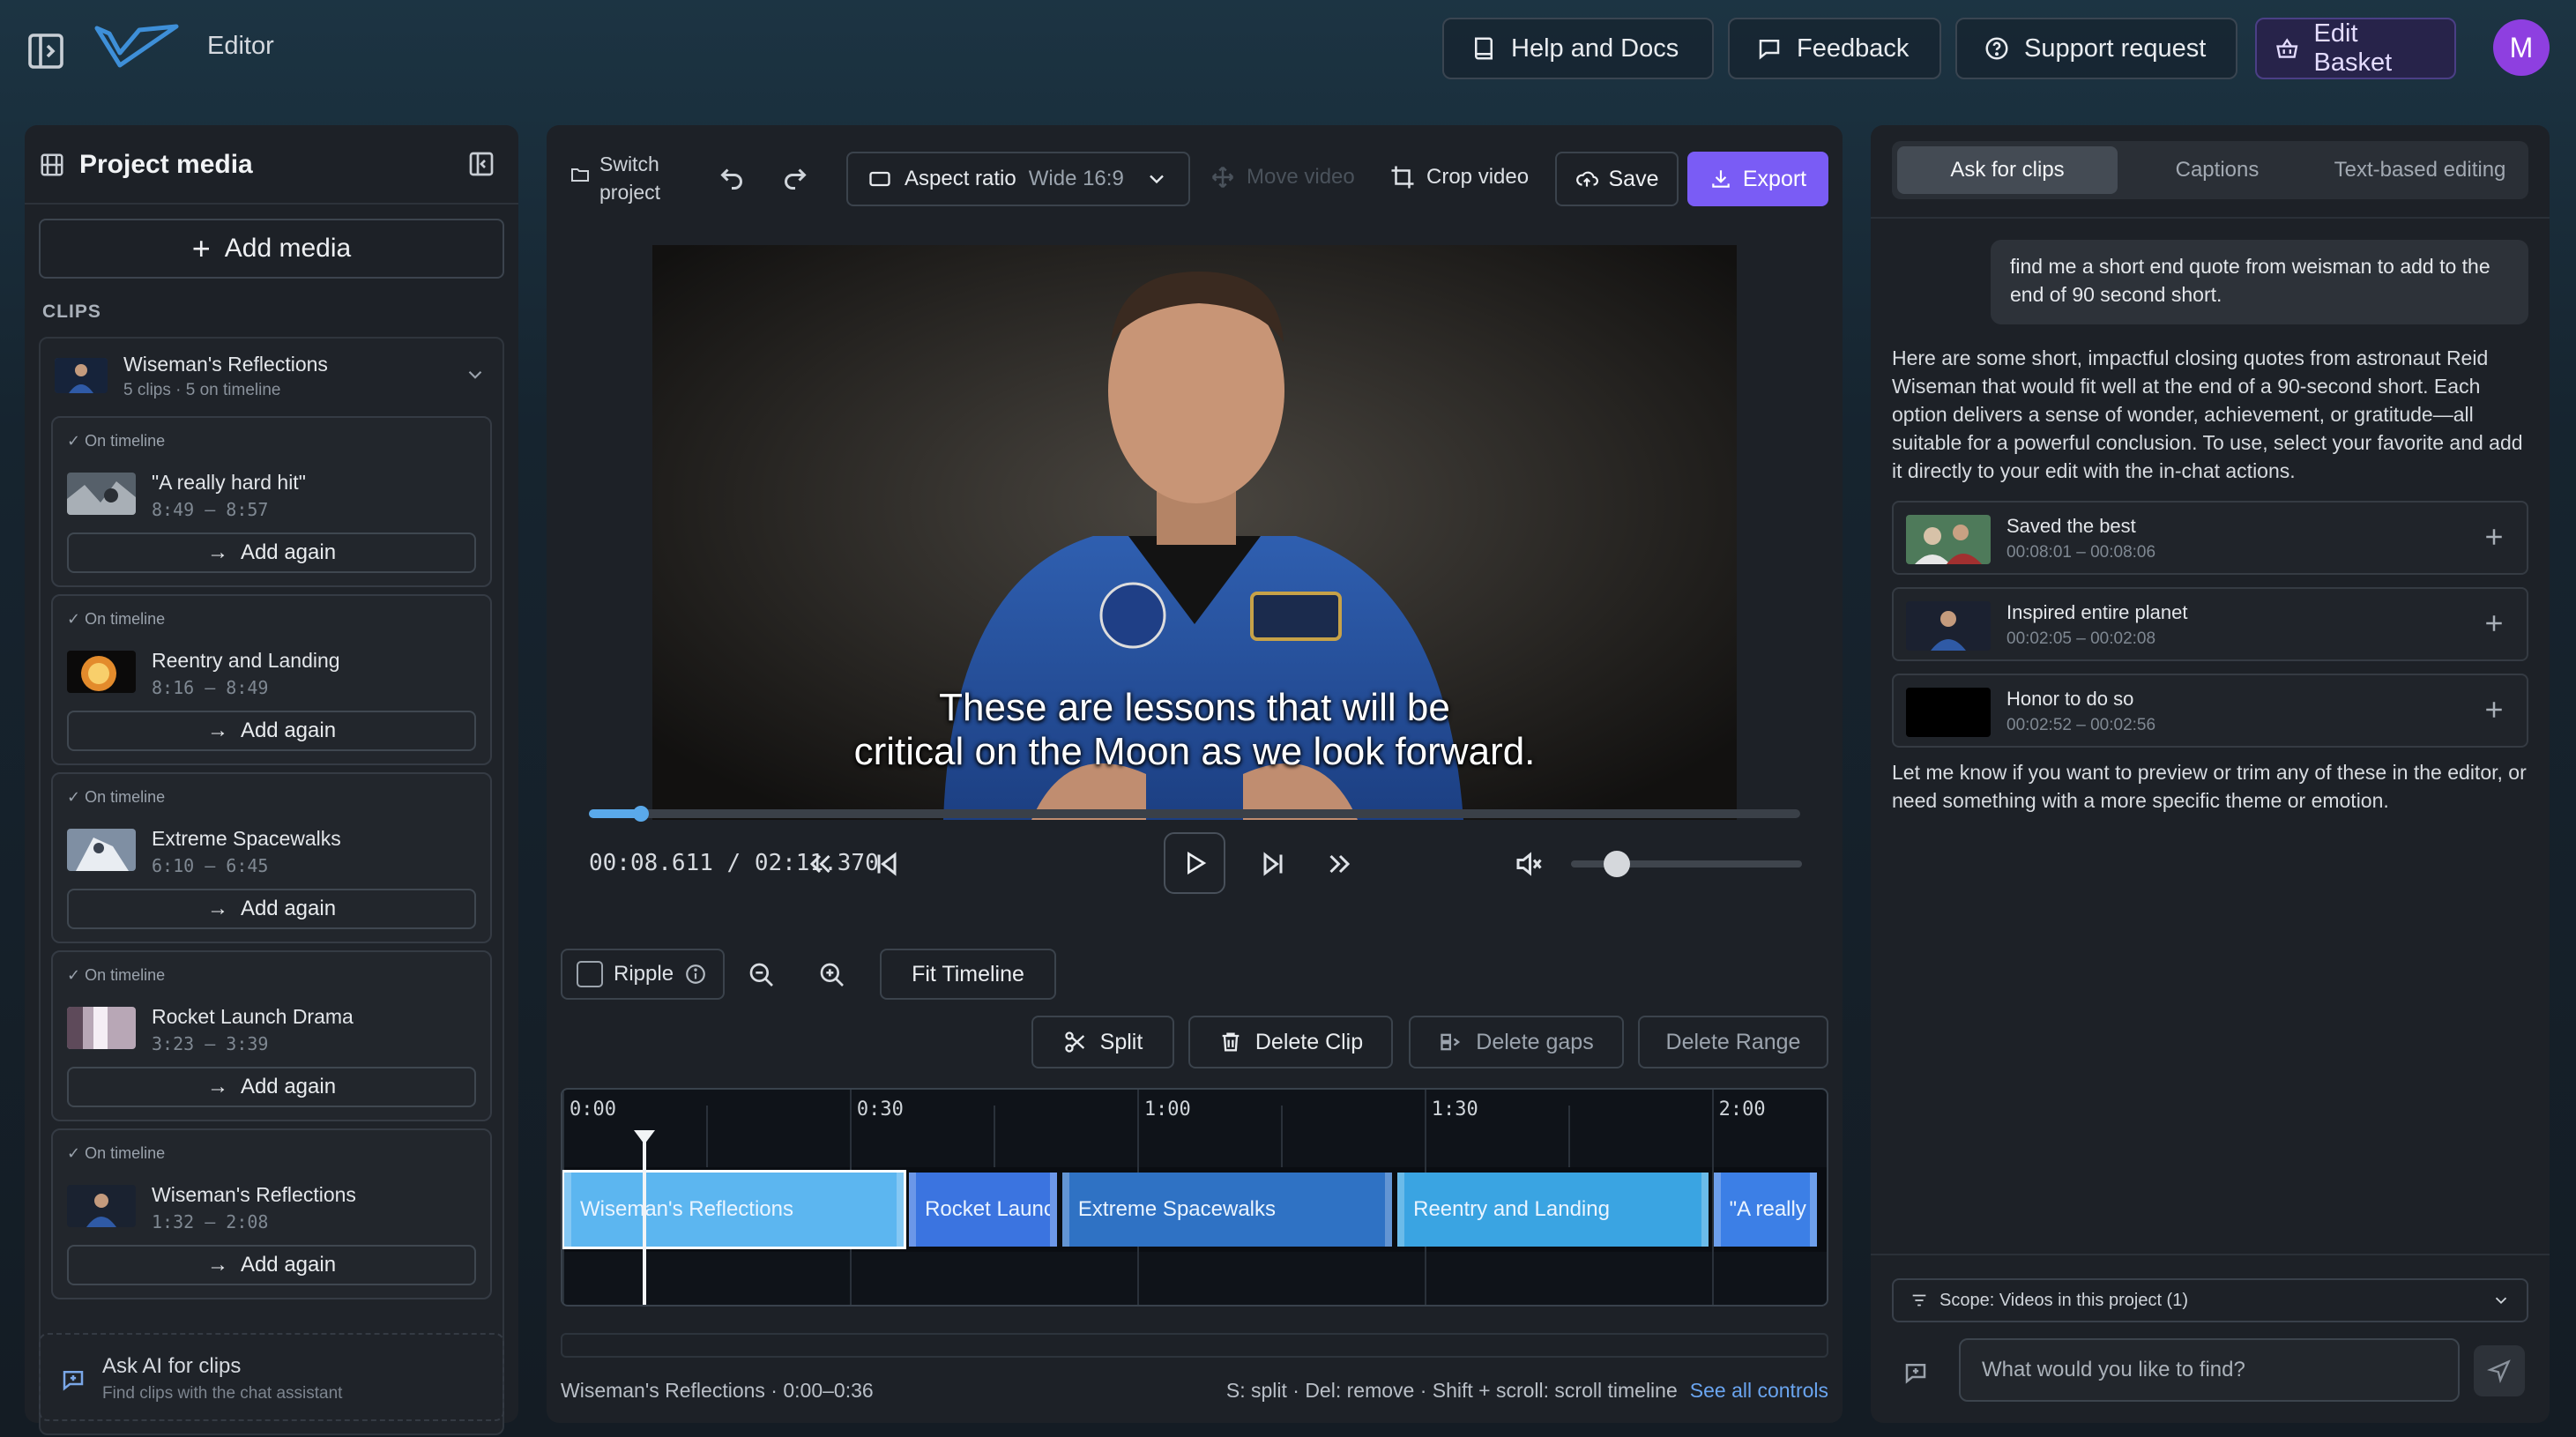 The image size is (2576, 1437). What do you see at coordinates (1586, 179) in the screenshot?
I see `cloud-upload-icon` at bounding box center [1586, 179].